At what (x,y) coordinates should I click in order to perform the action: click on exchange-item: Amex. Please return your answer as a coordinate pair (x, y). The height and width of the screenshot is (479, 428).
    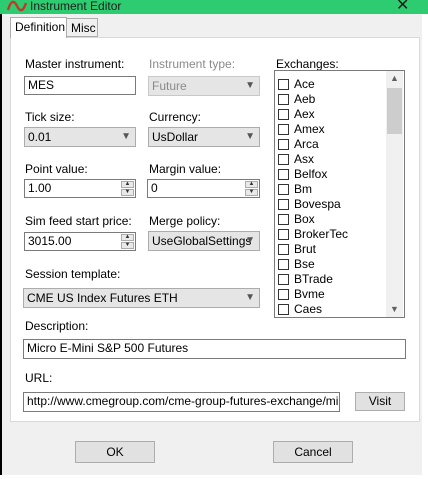
    Looking at the image, I should click on (301, 129).